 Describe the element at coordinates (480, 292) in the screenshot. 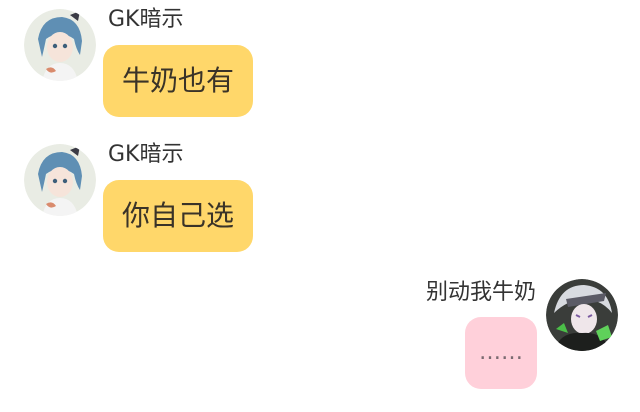

I see `sender-name: 别动我牛奶` at that location.